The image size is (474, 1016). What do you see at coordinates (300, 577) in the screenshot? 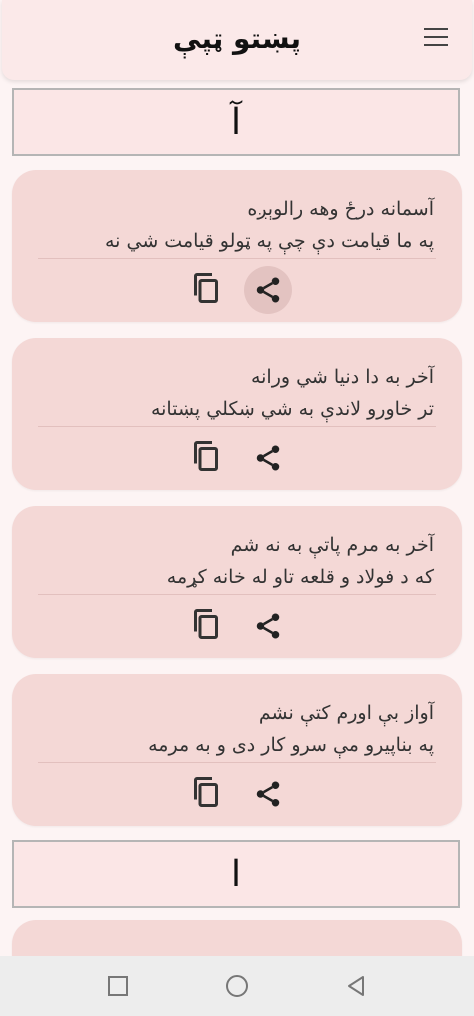
I see `verse-line: که د فولاد و قلعه تاو له خانه کړمه` at bounding box center [300, 577].